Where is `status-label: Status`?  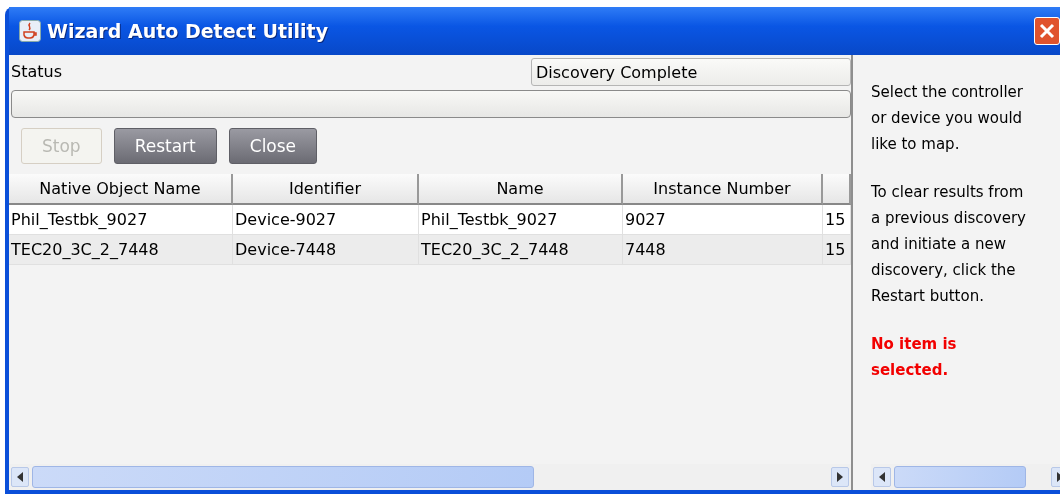
status-label: Status is located at coordinates (36, 71).